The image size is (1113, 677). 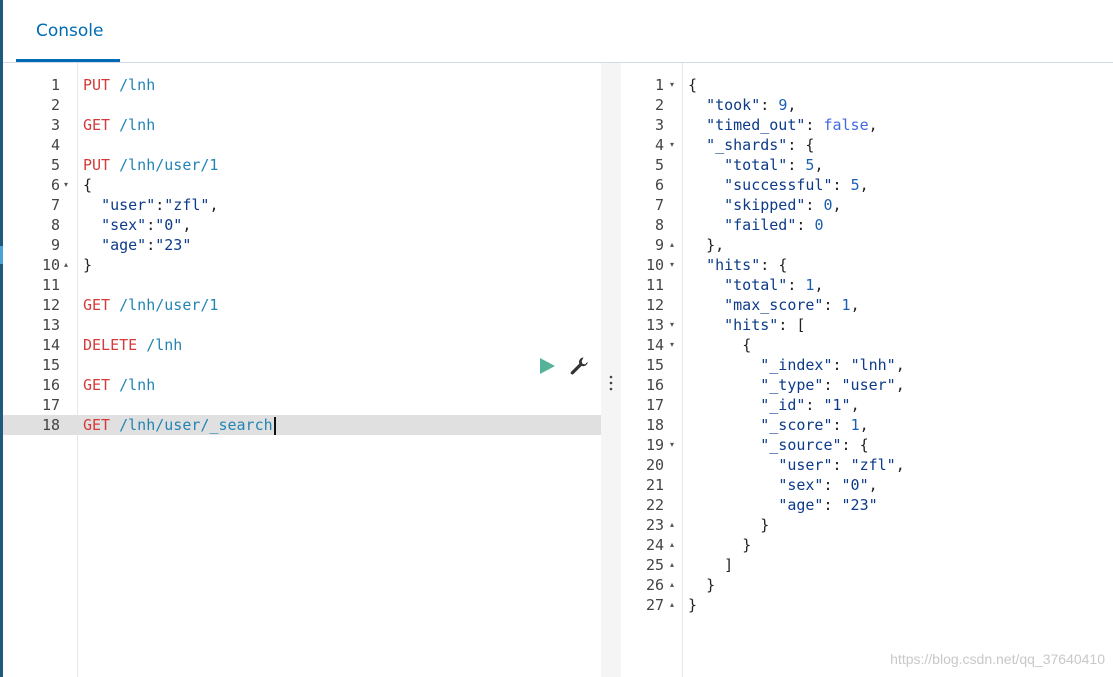 I want to click on request-line: 5 PUT /lnh/user/1, so click(x=302, y=165).